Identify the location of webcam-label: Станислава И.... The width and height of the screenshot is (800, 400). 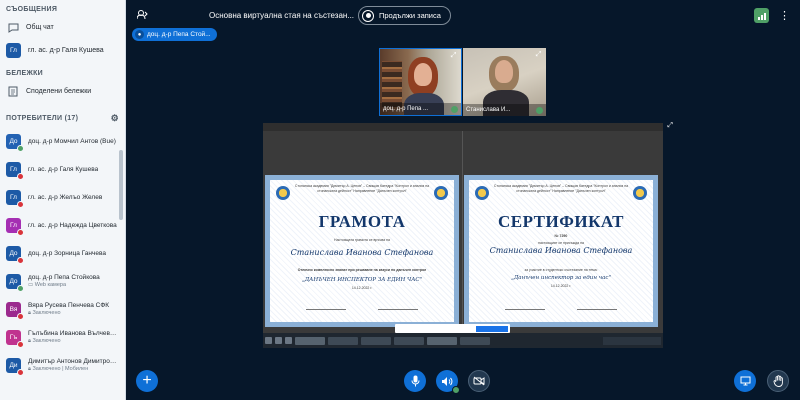
(504, 110).